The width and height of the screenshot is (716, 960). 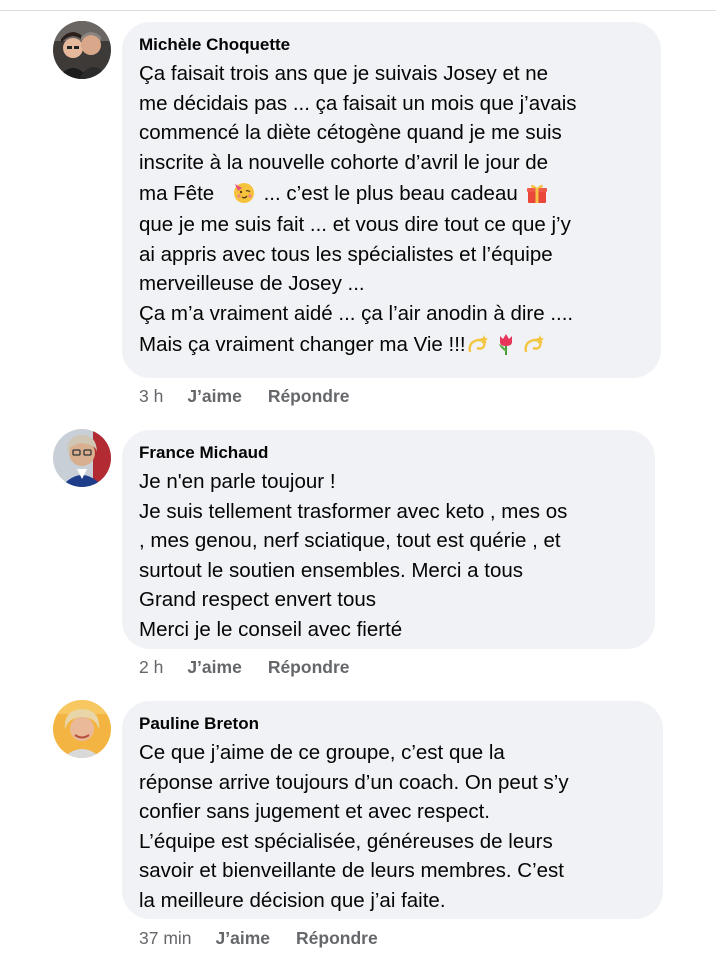 I want to click on comment-line: Ce que j’aime de ce groupe, c’est que la, so click(x=322, y=752).